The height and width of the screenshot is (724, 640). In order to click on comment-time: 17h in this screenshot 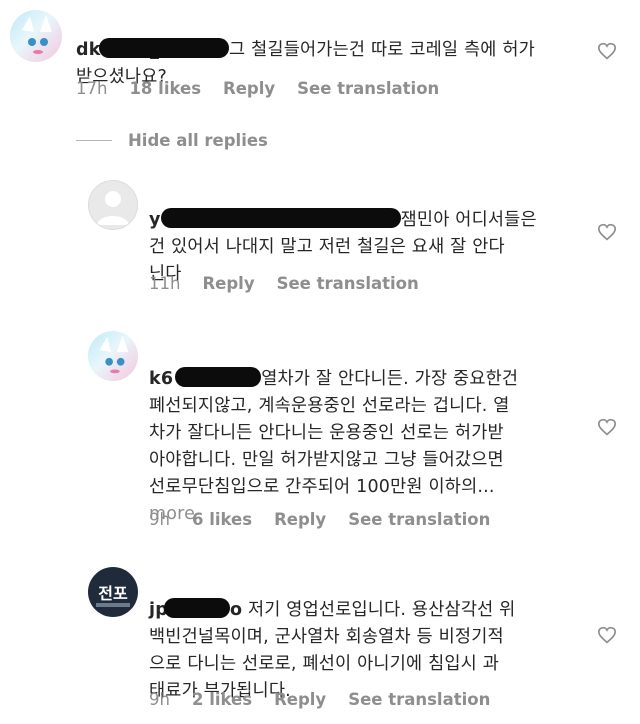, I will do `click(92, 88)`.